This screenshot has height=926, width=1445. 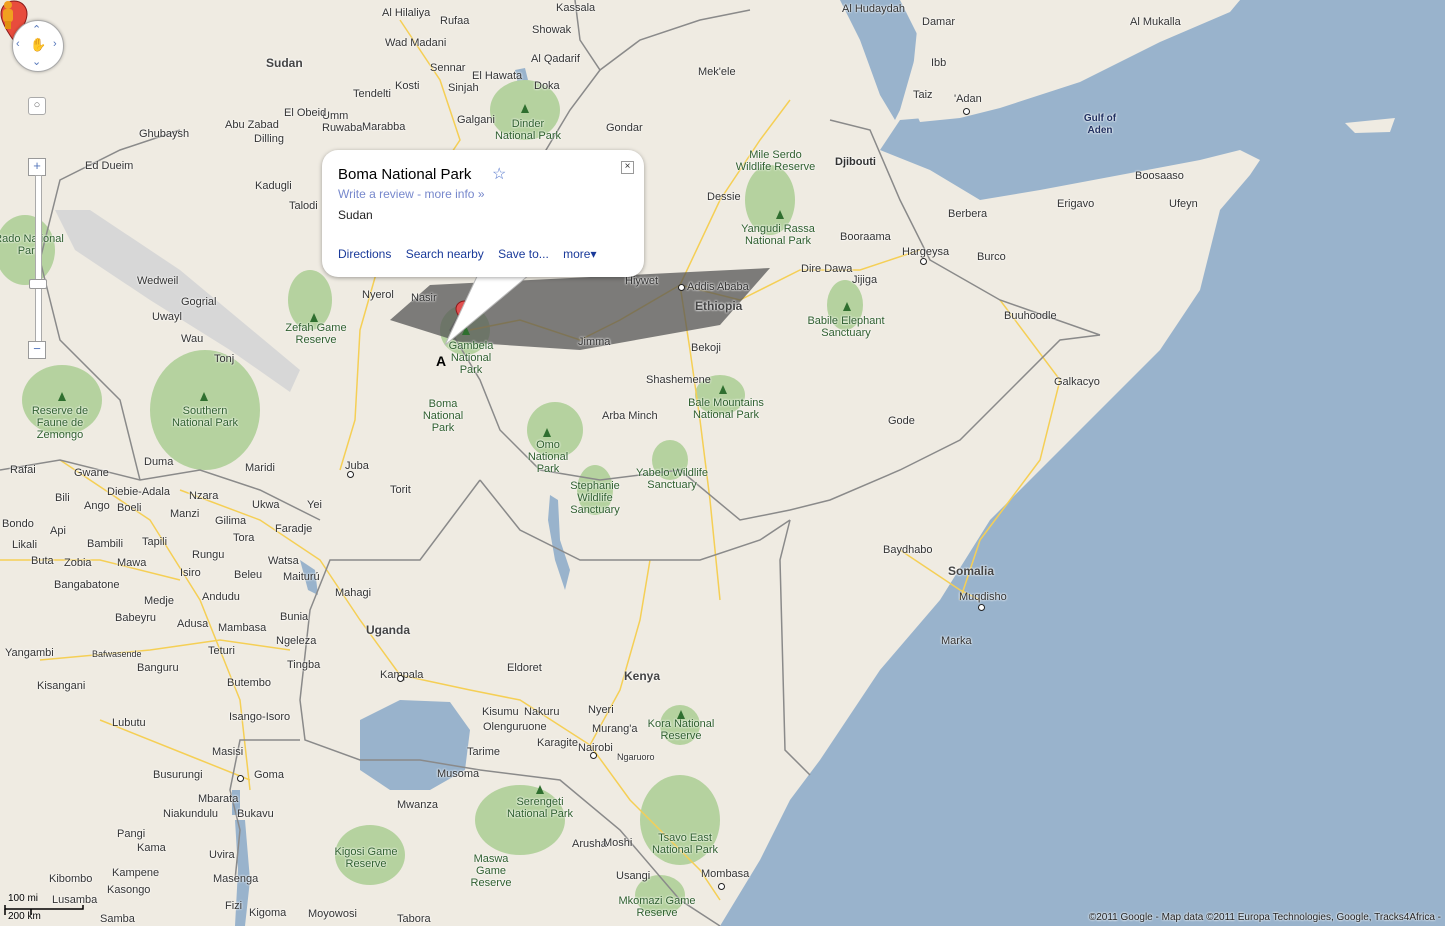 What do you see at coordinates (542, 712) in the screenshot?
I see `place-label: Nakuru` at bounding box center [542, 712].